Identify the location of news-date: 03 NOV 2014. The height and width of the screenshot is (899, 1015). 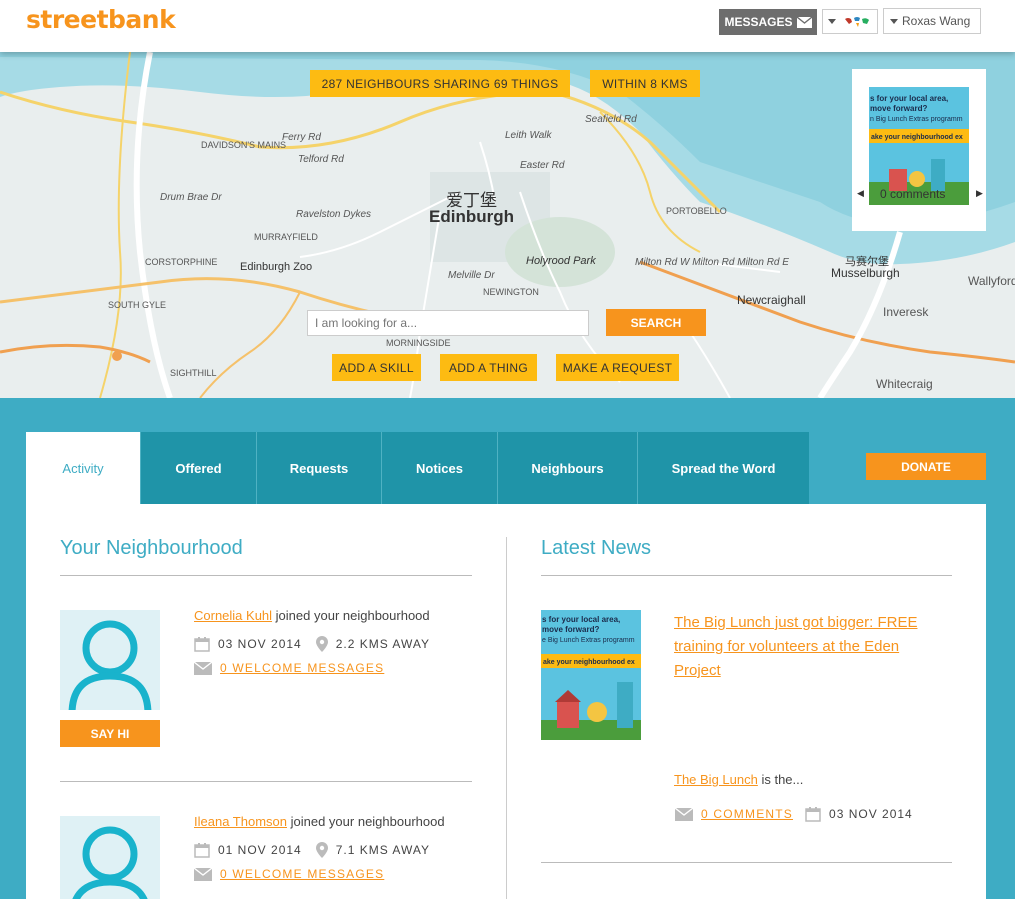
(871, 814).